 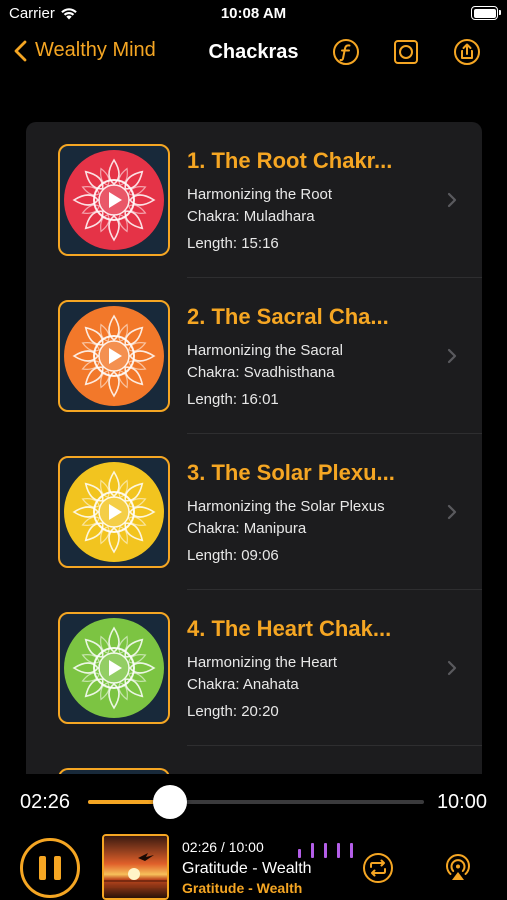 What do you see at coordinates (467, 52) in the screenshot?
I see `share-icon` at bounding box center [467, 52].